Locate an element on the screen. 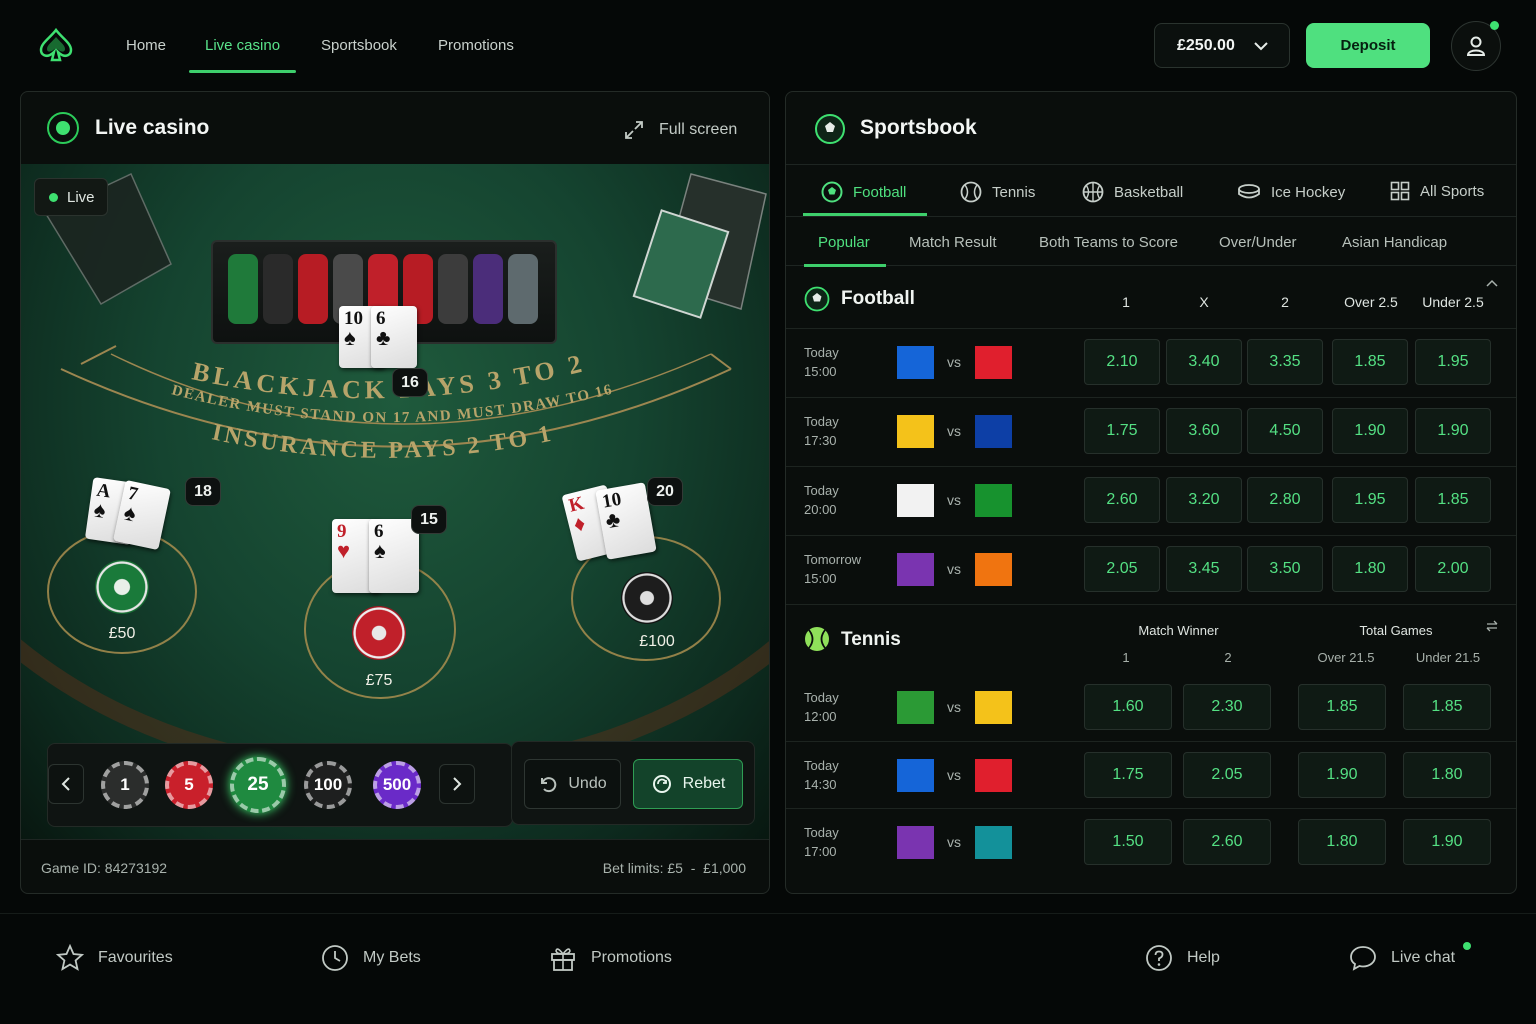  odds-button: 2.80 is located at coordinates (1285, 500).